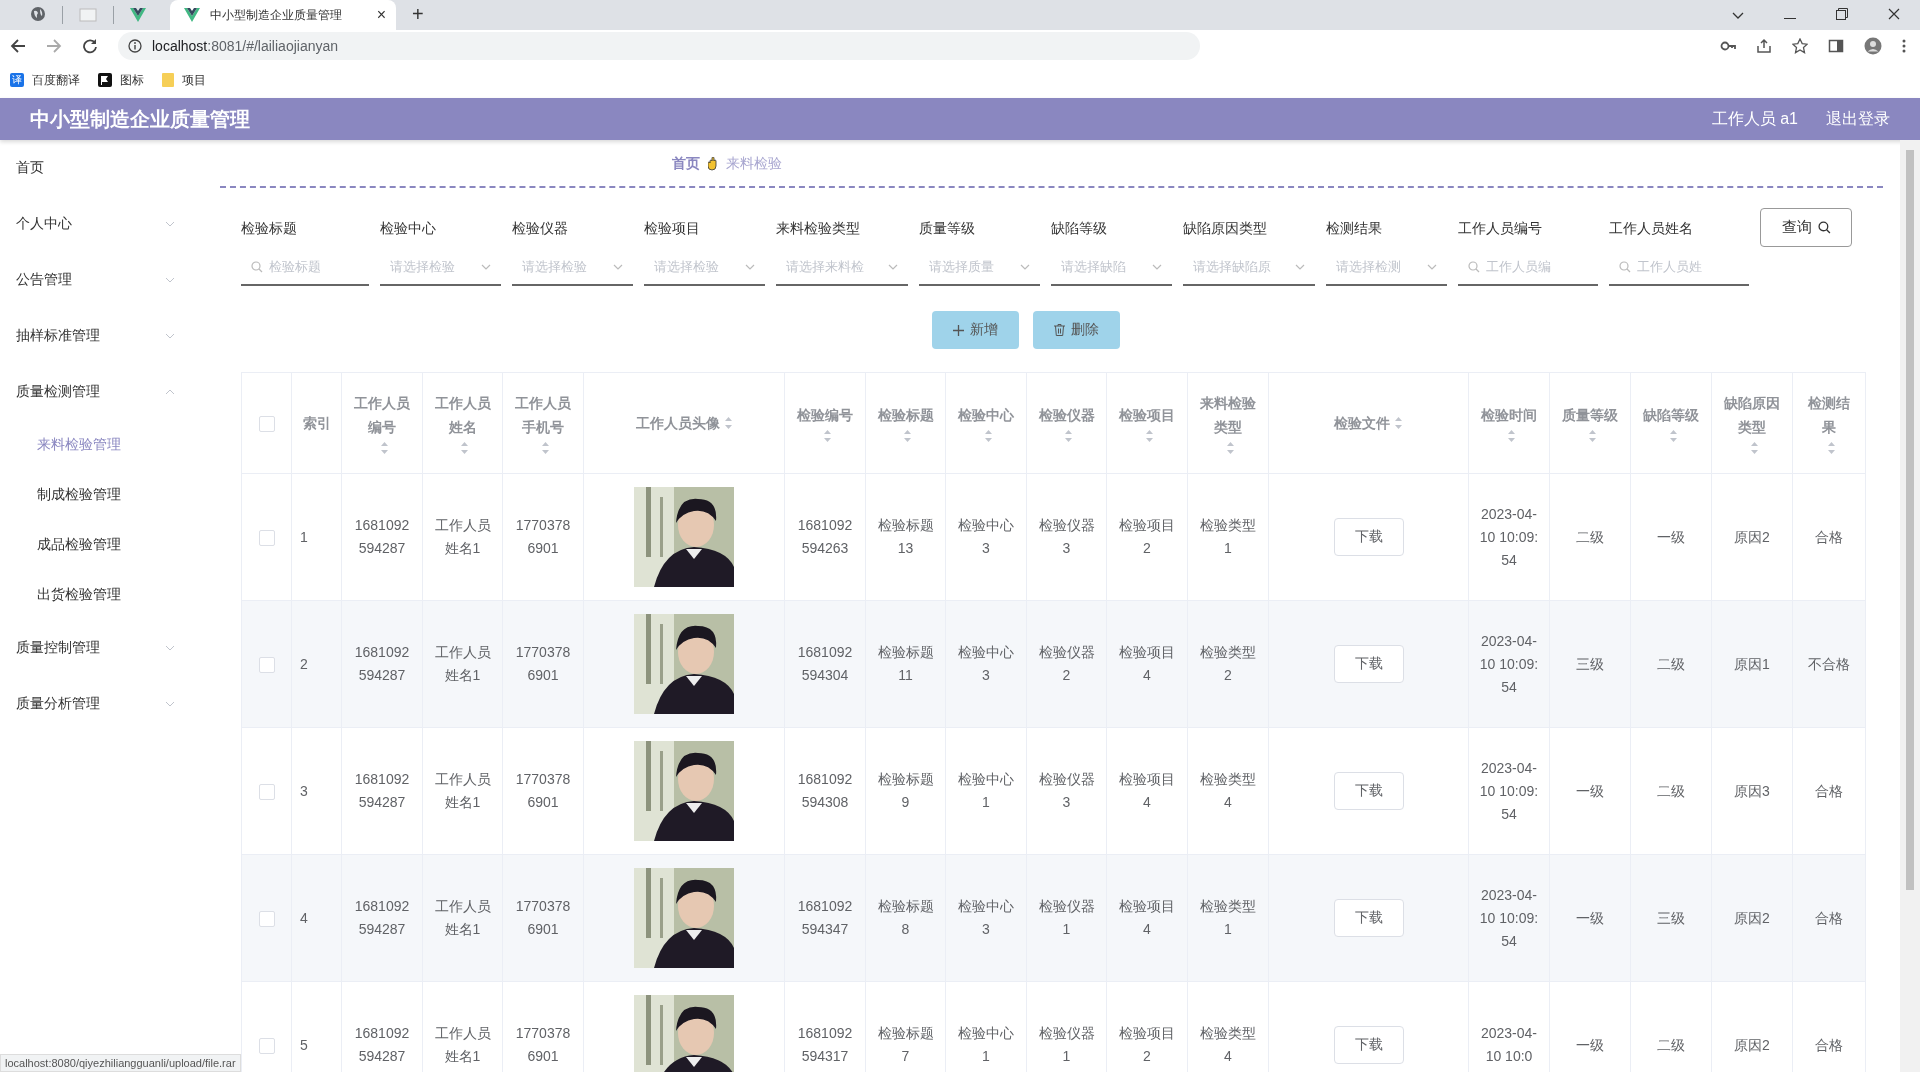 This screenshot has height=1072, width=1920. What do you see at coordinates (1858, 119) in the screenshot?
I see `logout-link: 退出登录` at bounding box center [1858, 119].